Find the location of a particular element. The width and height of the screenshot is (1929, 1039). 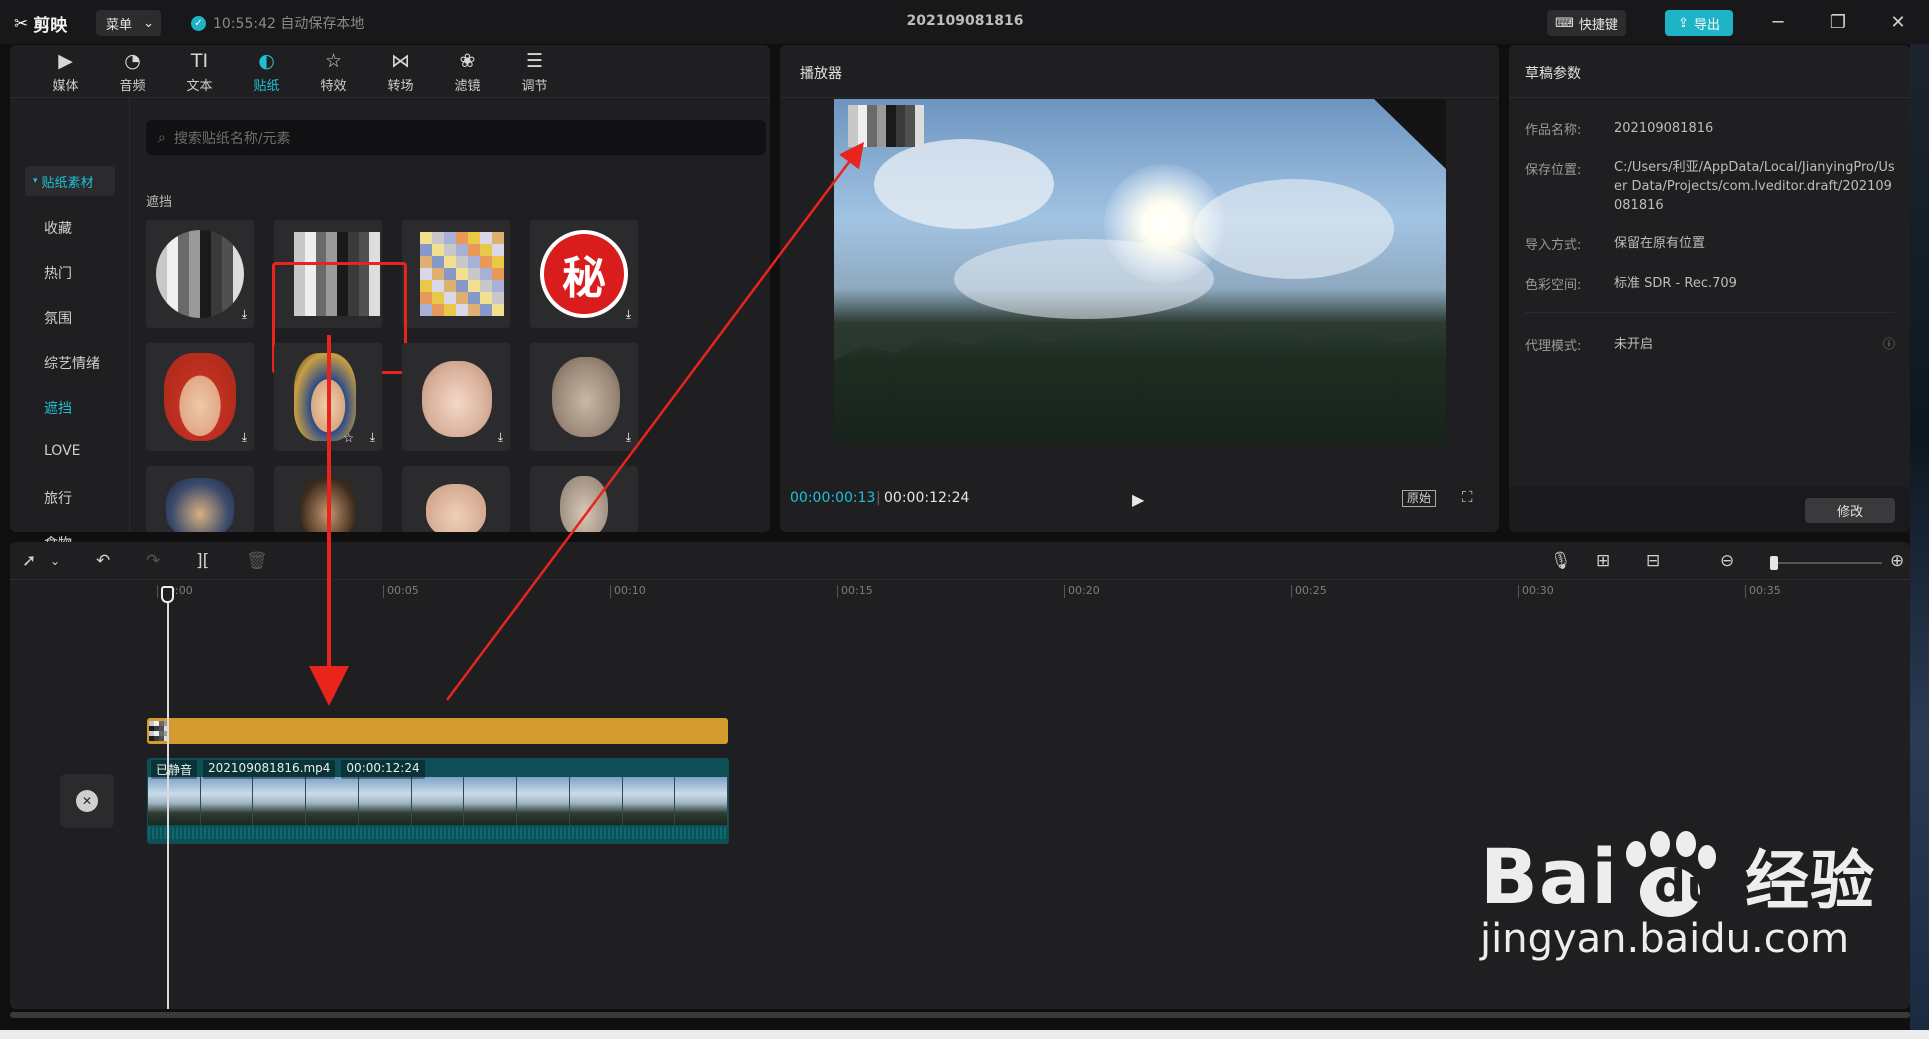

baidu-watermark: Bai du 经验 jingyan.baidu.com is located at coordinates (1677, 896).